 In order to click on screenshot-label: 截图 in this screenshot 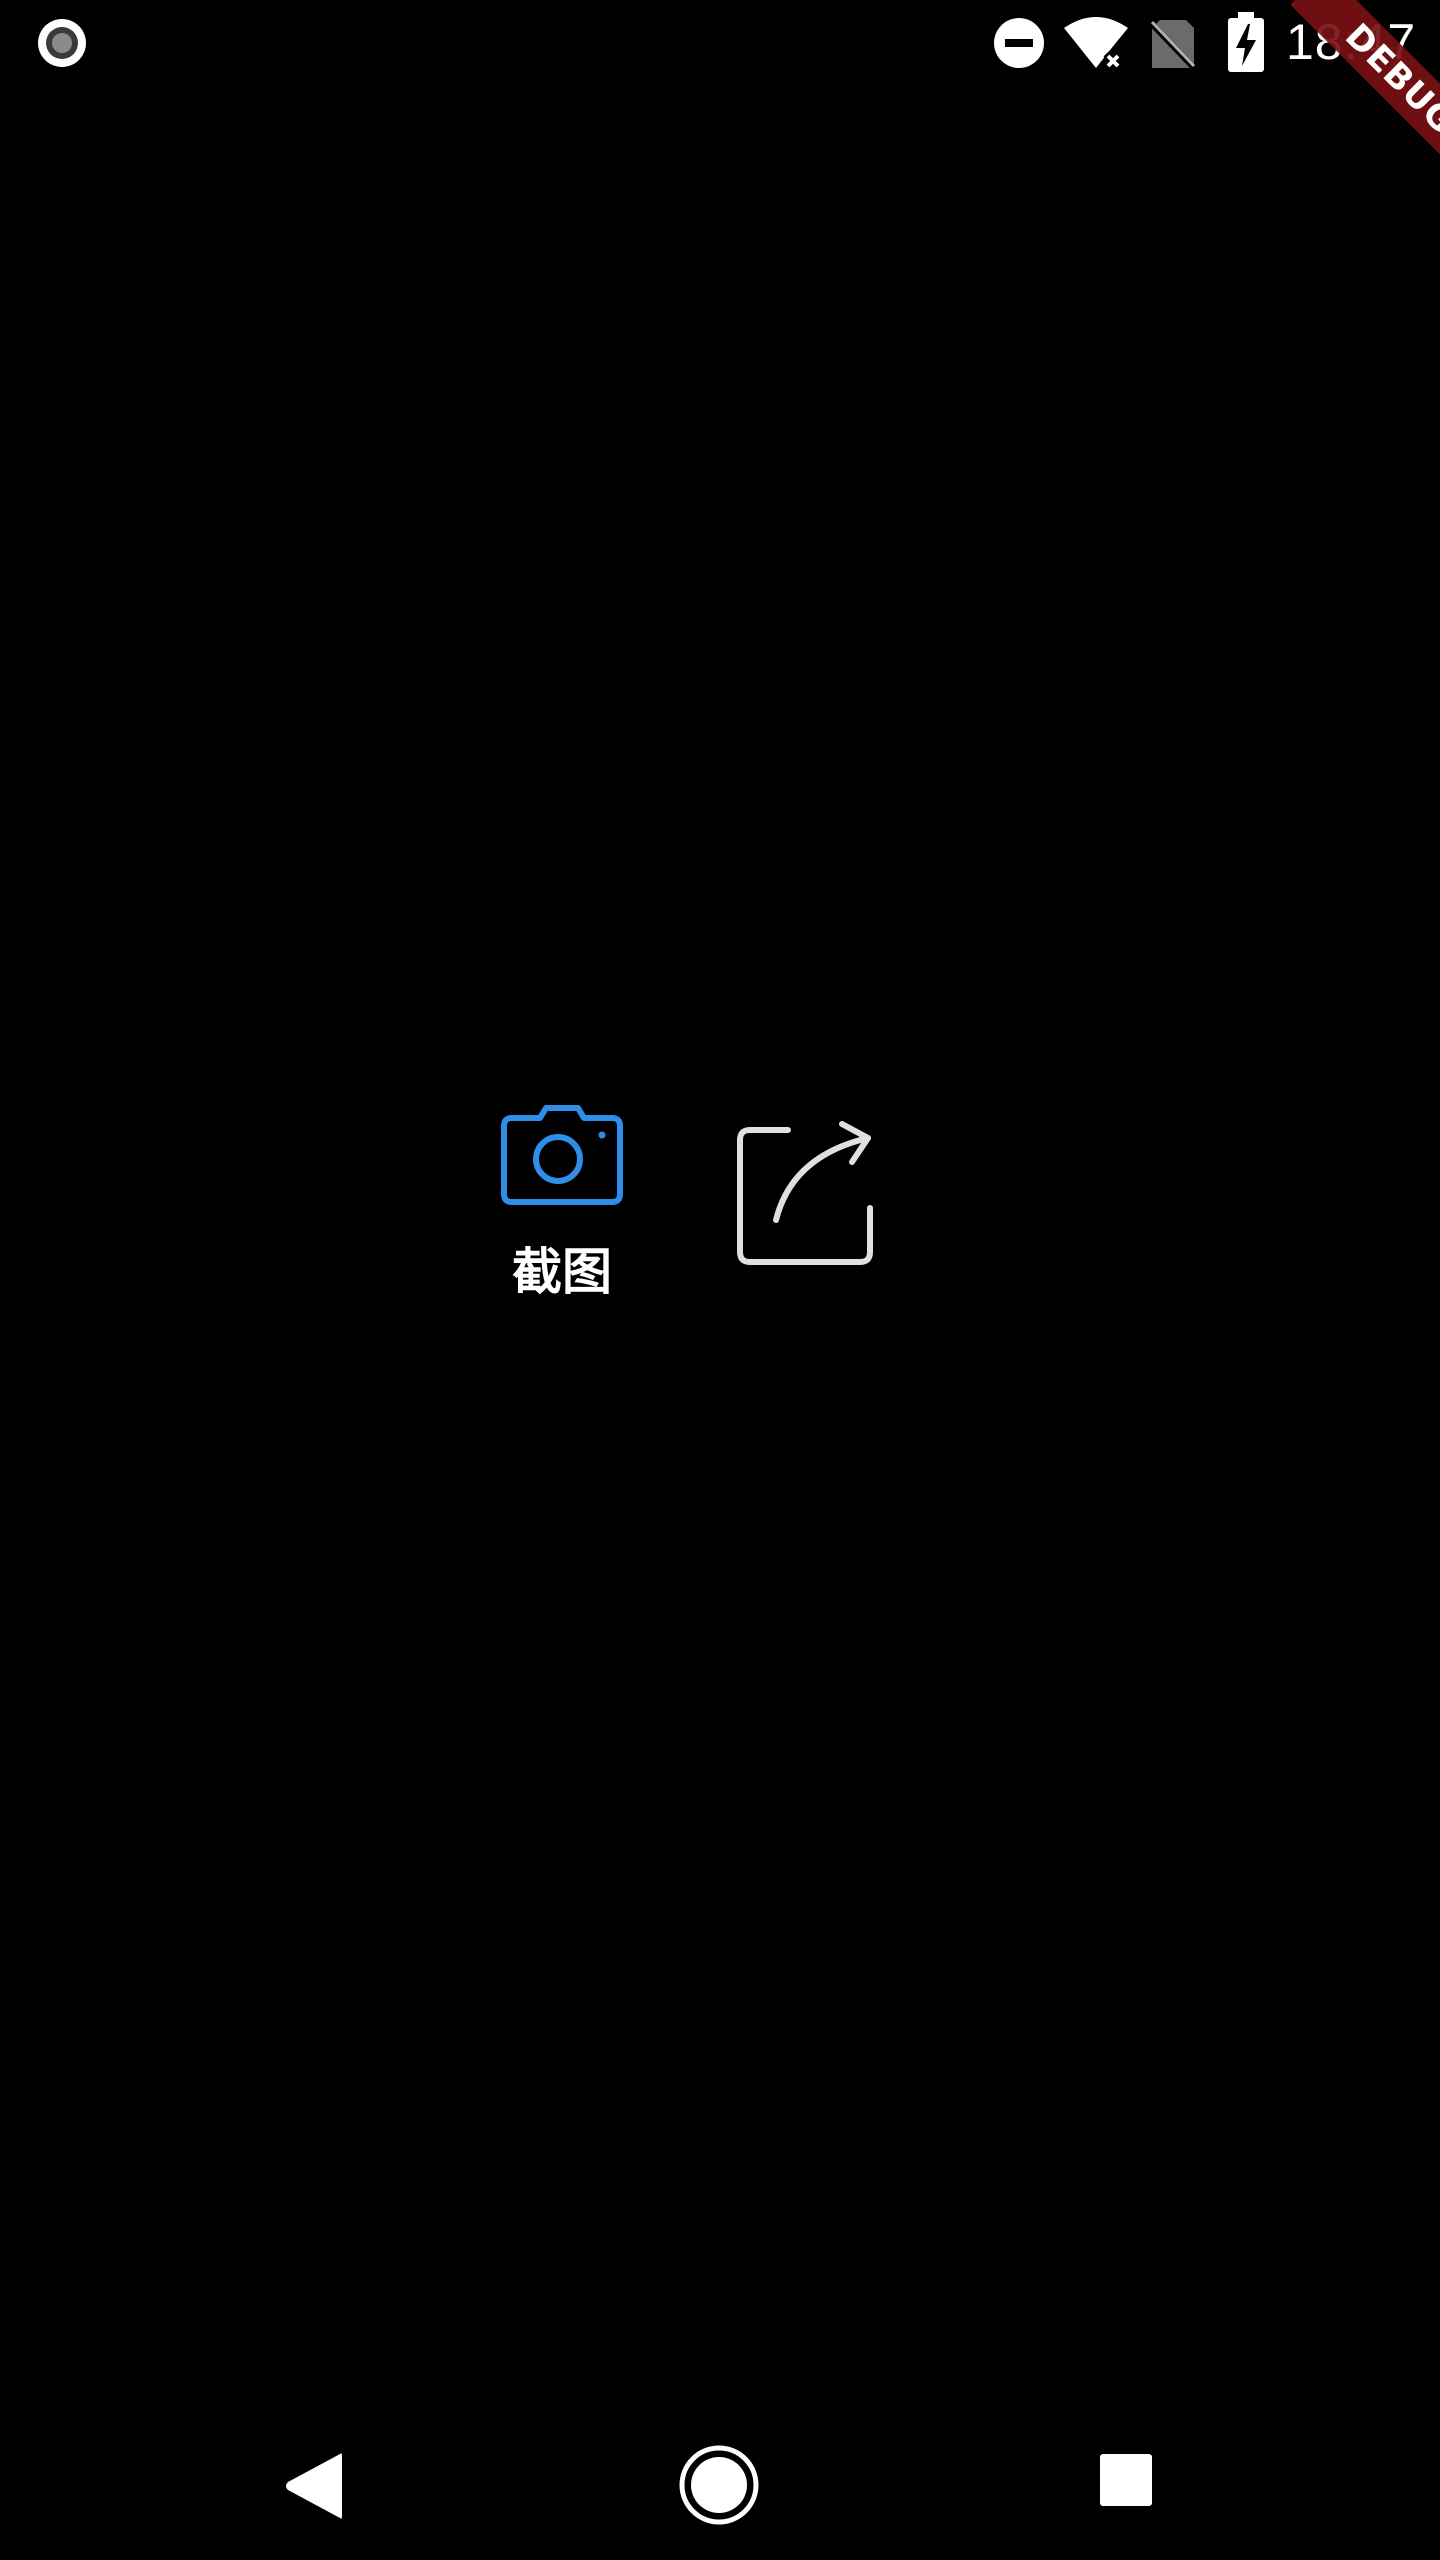, I will do `click(562, 1272)`.